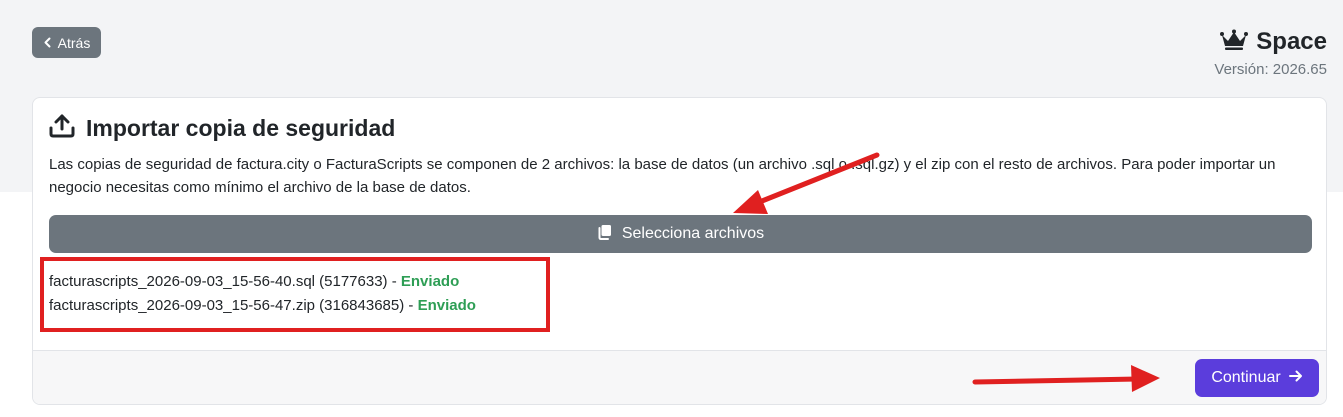  I want to click on card-title: Importar copia de seguridad, so click(222, 128).